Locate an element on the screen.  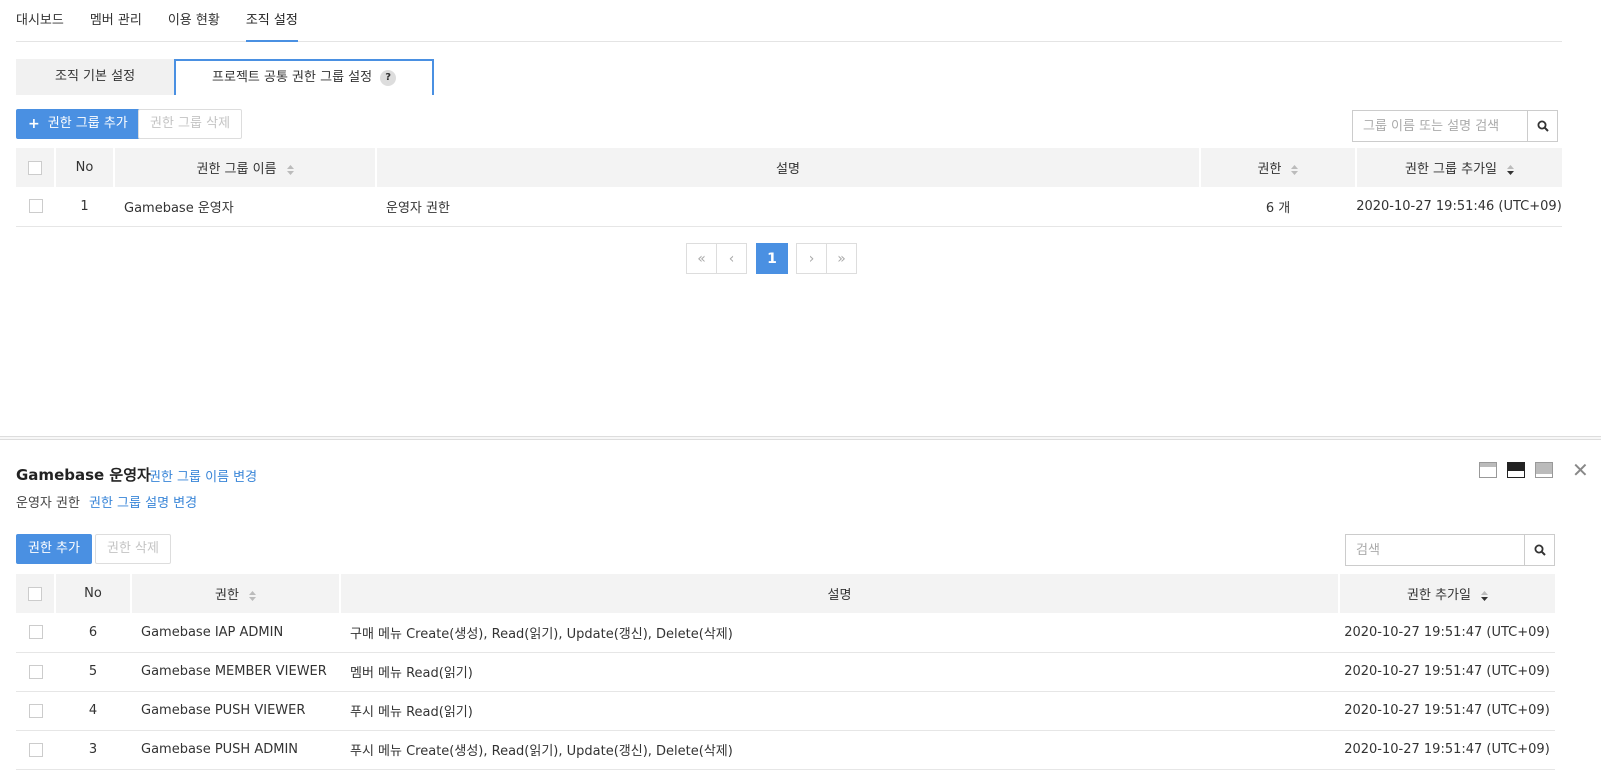
row-no: 5 is located at coordinates (93, 672).